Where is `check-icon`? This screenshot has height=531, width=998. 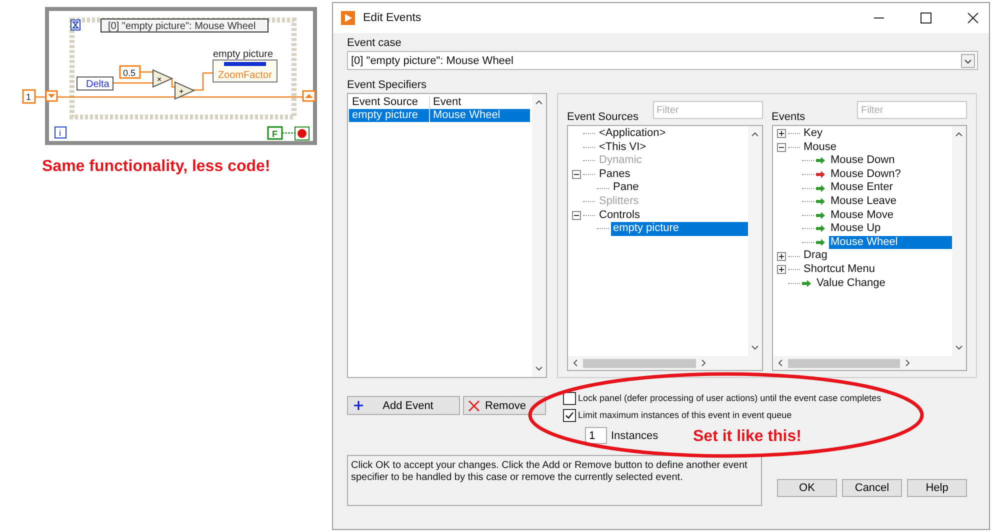 check-icon is located at coordinates (569, 415).